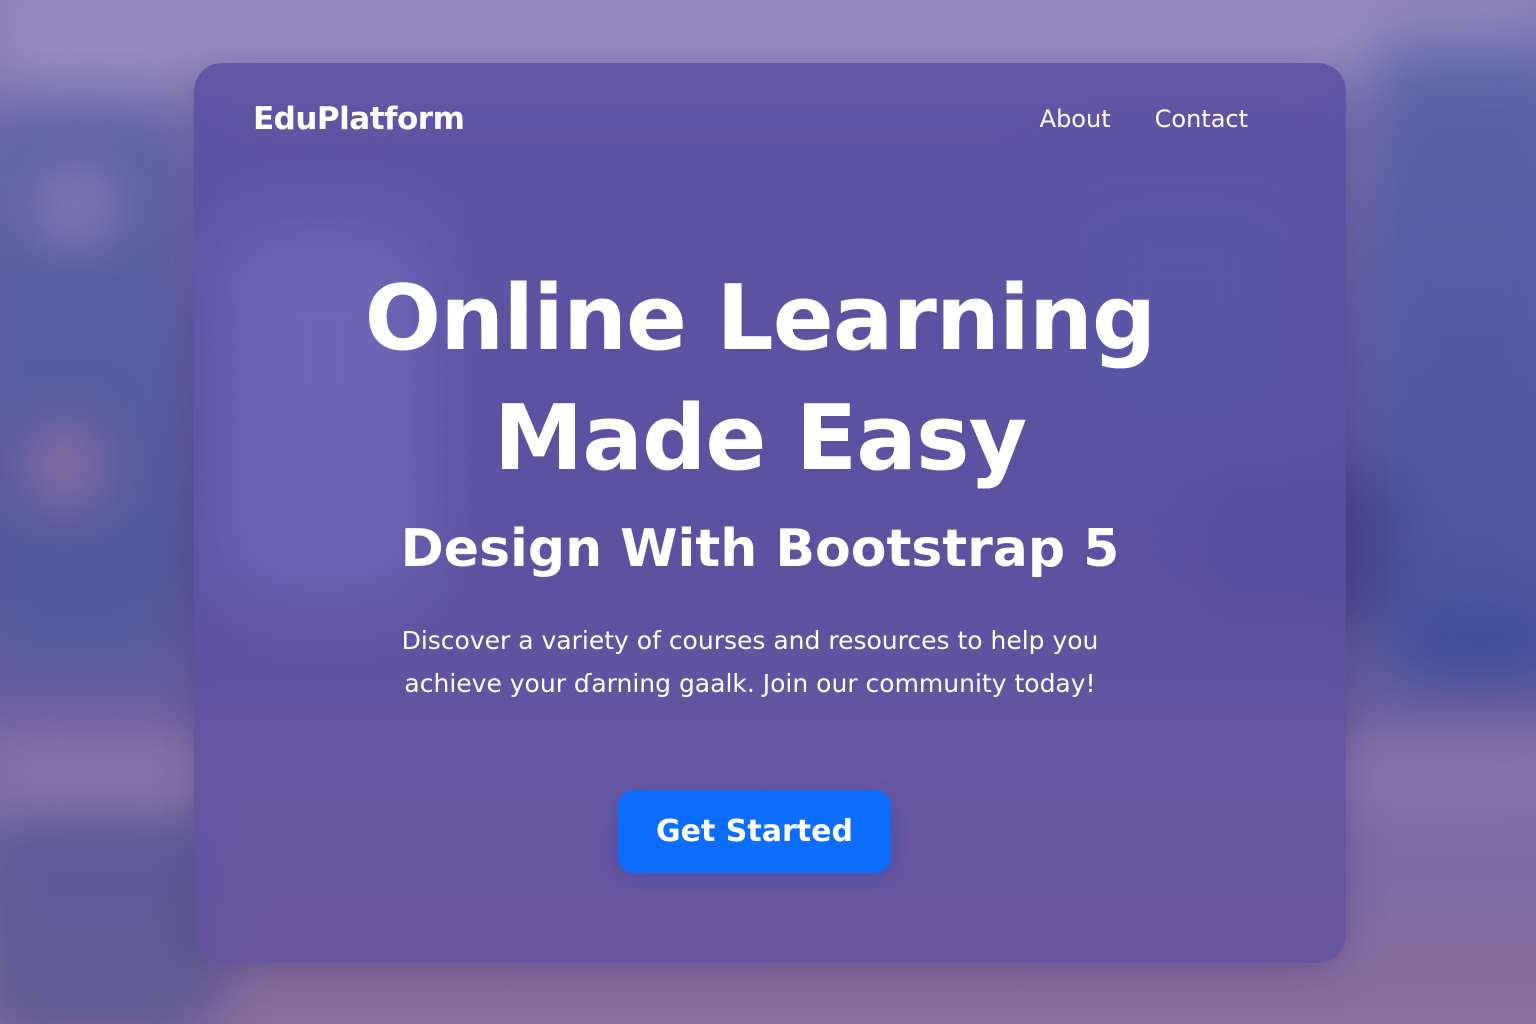  What do you see at coordinates (1075, 119) in the screenshot?
I see `nav-link-about: About` at bounding box center [1075, 119].